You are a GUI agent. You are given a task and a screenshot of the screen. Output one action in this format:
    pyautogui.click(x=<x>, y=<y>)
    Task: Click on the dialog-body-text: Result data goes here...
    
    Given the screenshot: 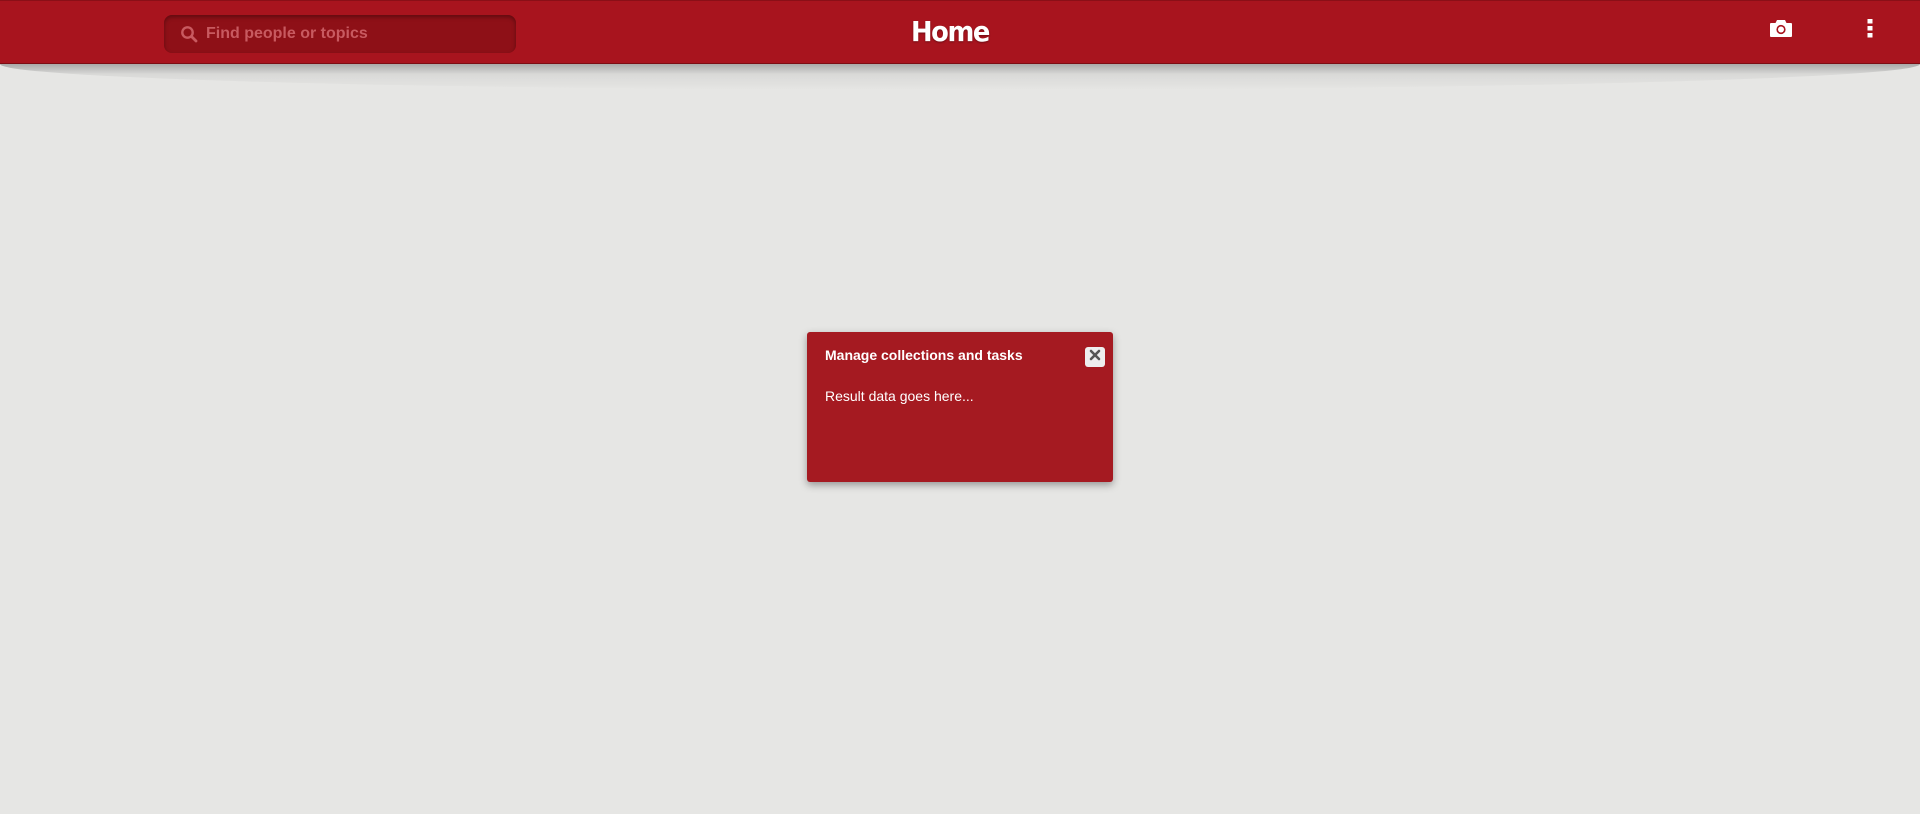 What is the action you would take?
    pyautogui.click(x=899, y=396)
    